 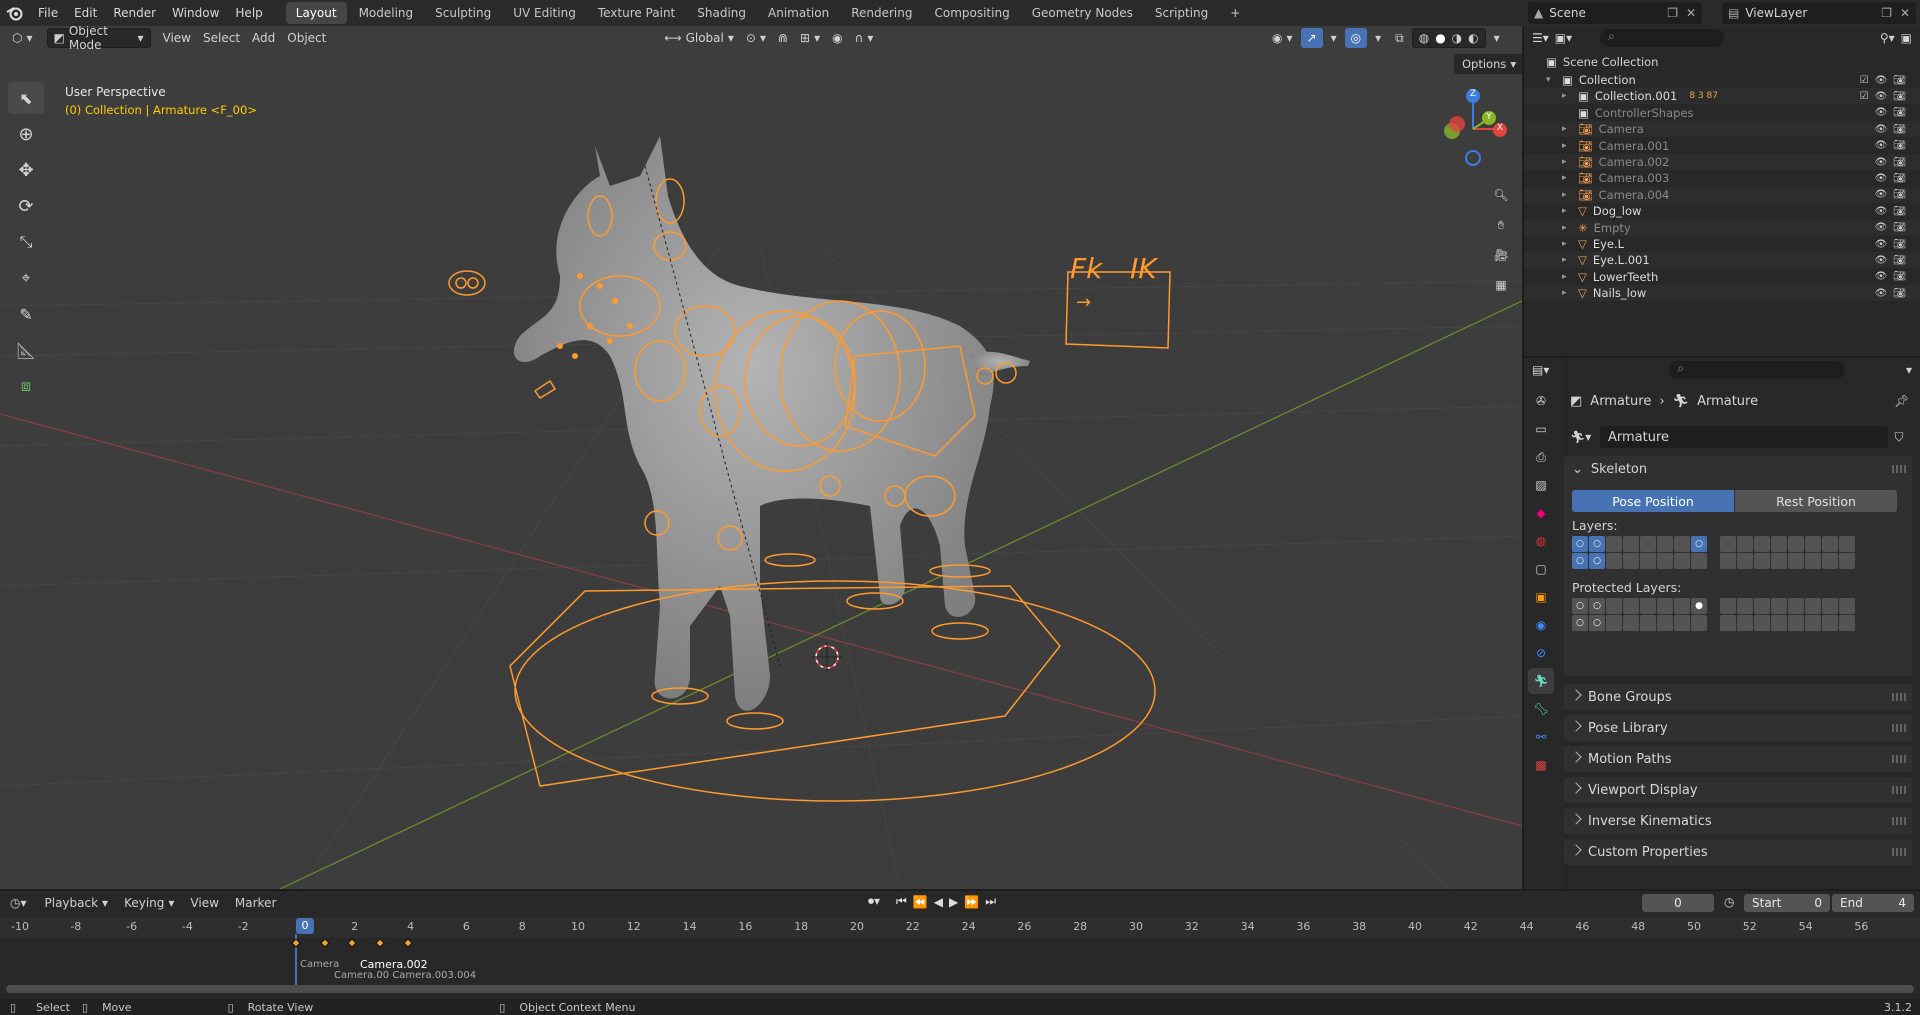 I want to click on root-controller, so click(x=785, y=686).